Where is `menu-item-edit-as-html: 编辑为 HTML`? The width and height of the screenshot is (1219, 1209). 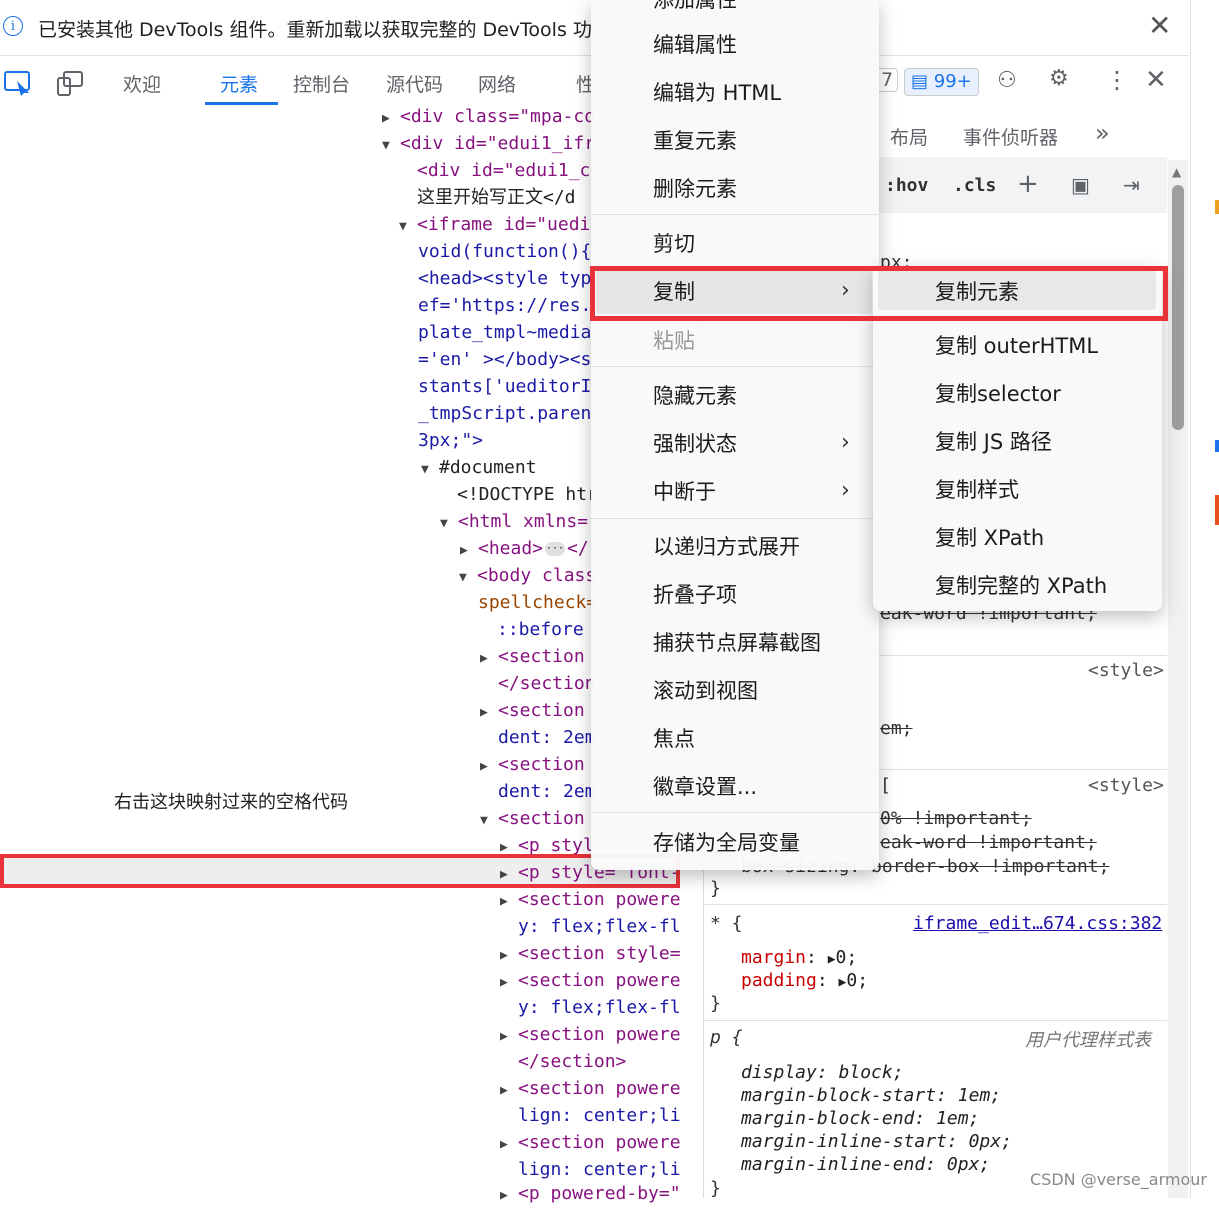 menu-item-edit-as-html: 编辑为 HTML is located at coordinates (717, 92).